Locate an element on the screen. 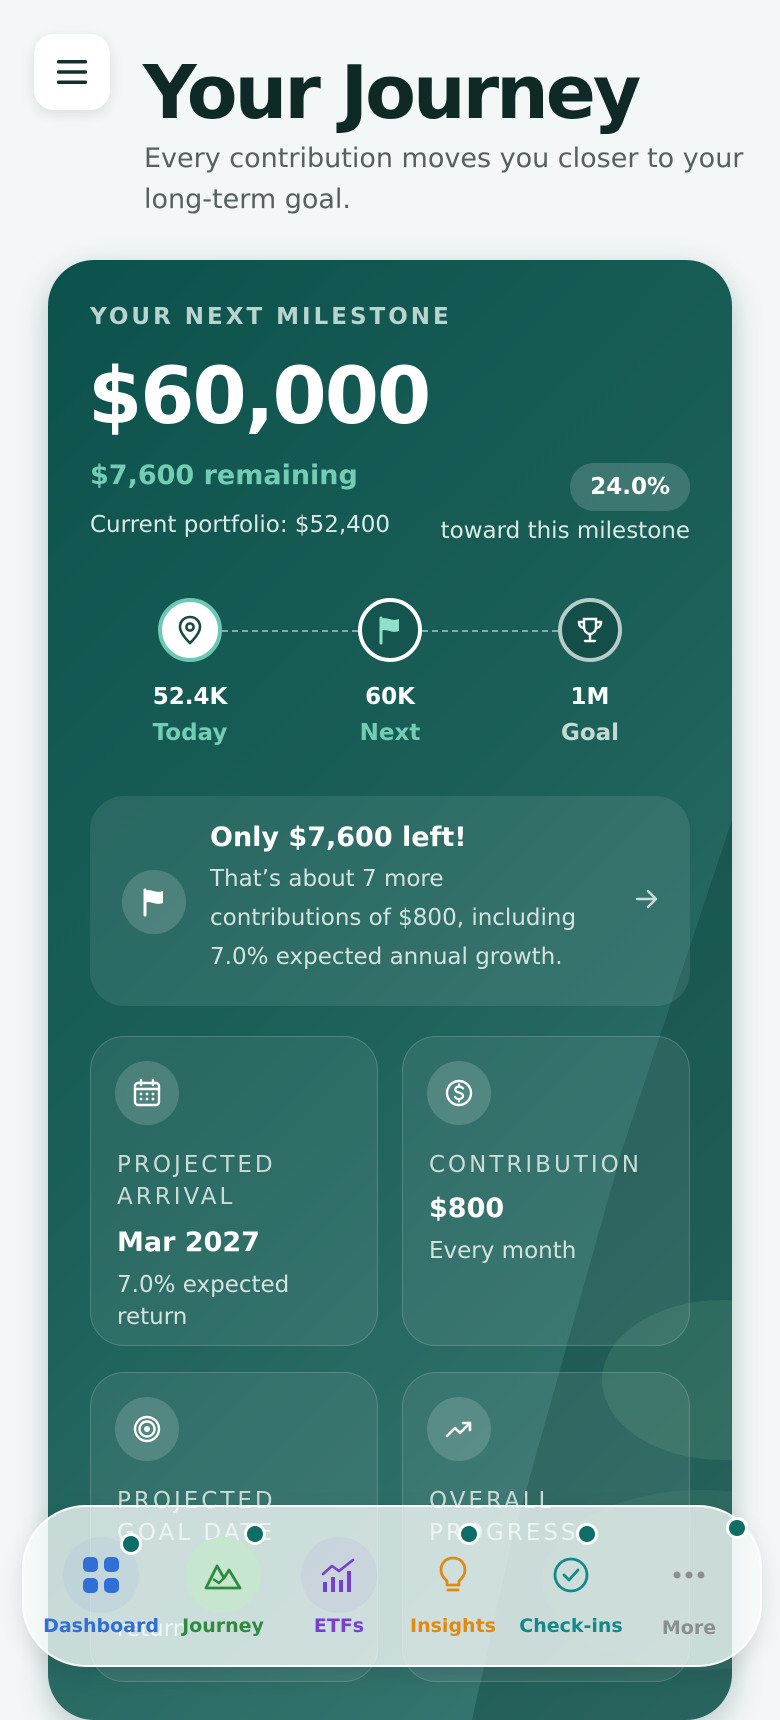 The height and width of the screenshot is (1720, 780). nav-item-etfs: ETFs is located at coordinates (339, 1586).